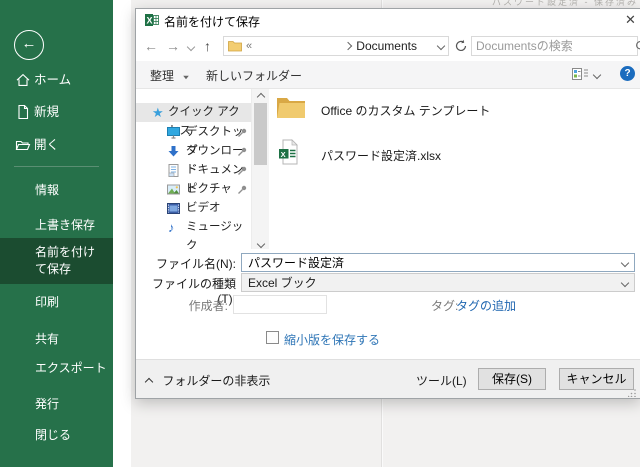  What do you see at coordinates (435, 262) in the screenshot?
I see `file-name-input` at bounding box center [435, 262].